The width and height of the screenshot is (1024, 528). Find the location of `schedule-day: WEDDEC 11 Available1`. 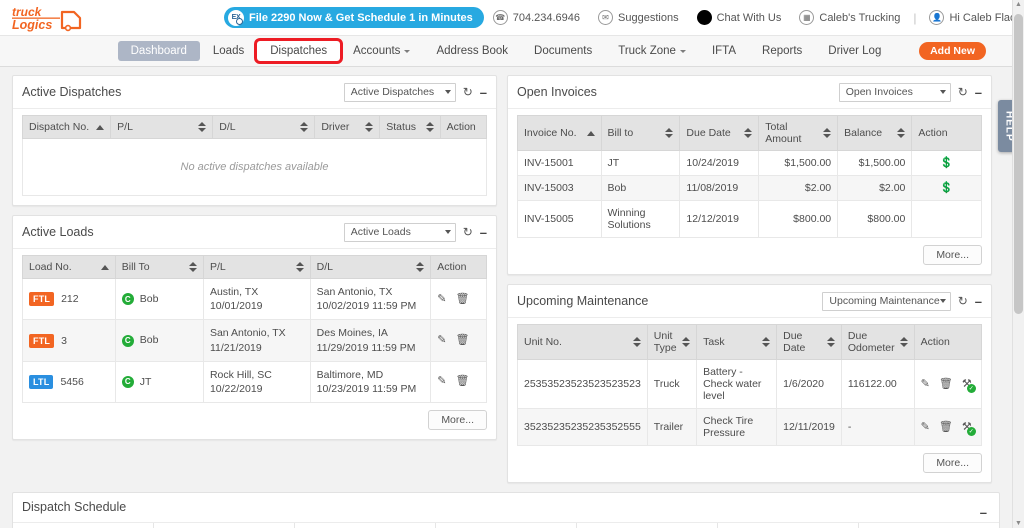

schedule-day: WEDDEC 11 Available1 is located at coordinates (365, 525).